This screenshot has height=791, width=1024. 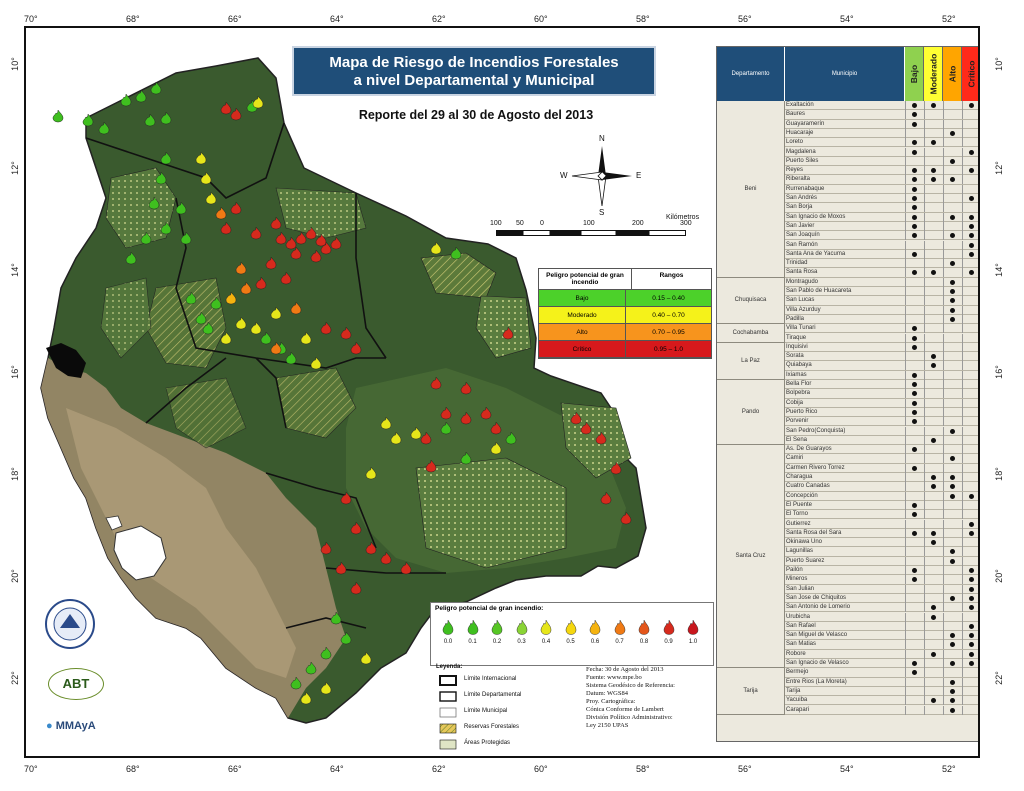 What do you see at coordinates (75, 726) in the screenshot?
I see `mmaya-logo-text: MMAyA` at bounding box center [75, 726].